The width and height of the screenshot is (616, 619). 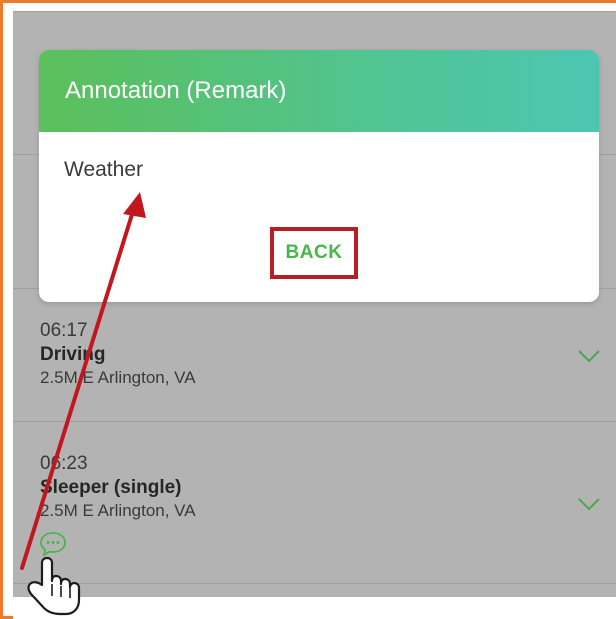 I want to click on entry-time: 06:23, so click(x=64, y=463).